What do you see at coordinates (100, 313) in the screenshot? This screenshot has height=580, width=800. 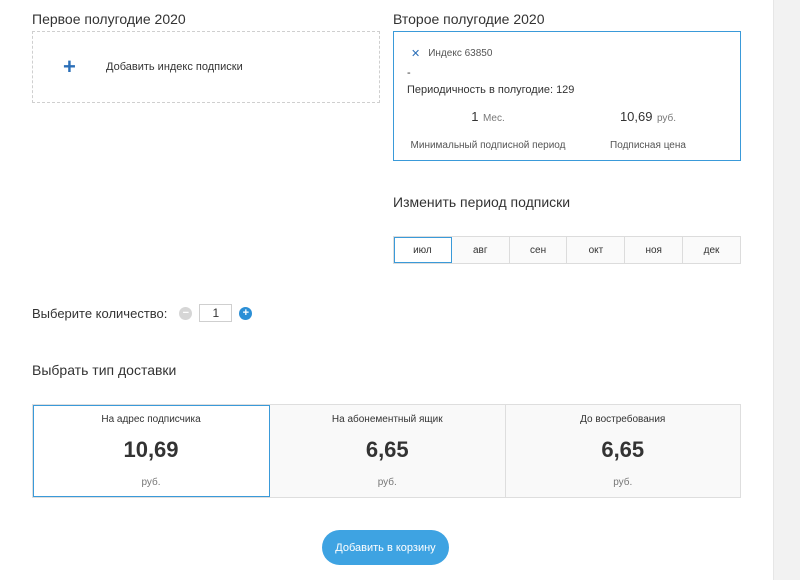 I see `quantity-label: Выберите количество:` at bounding box center [100, 313].